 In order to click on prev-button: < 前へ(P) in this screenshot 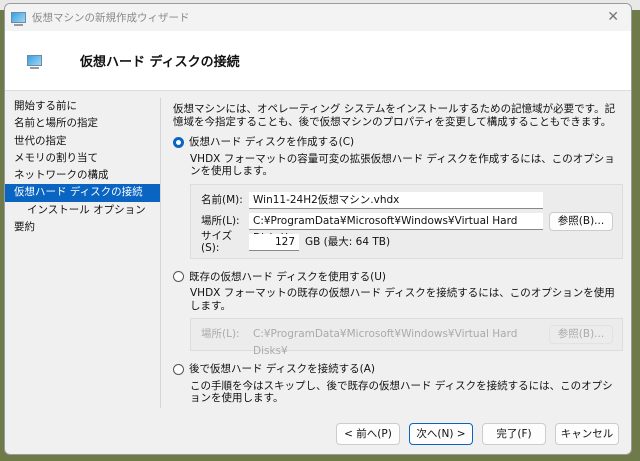, I will do `click(368, 434)`.